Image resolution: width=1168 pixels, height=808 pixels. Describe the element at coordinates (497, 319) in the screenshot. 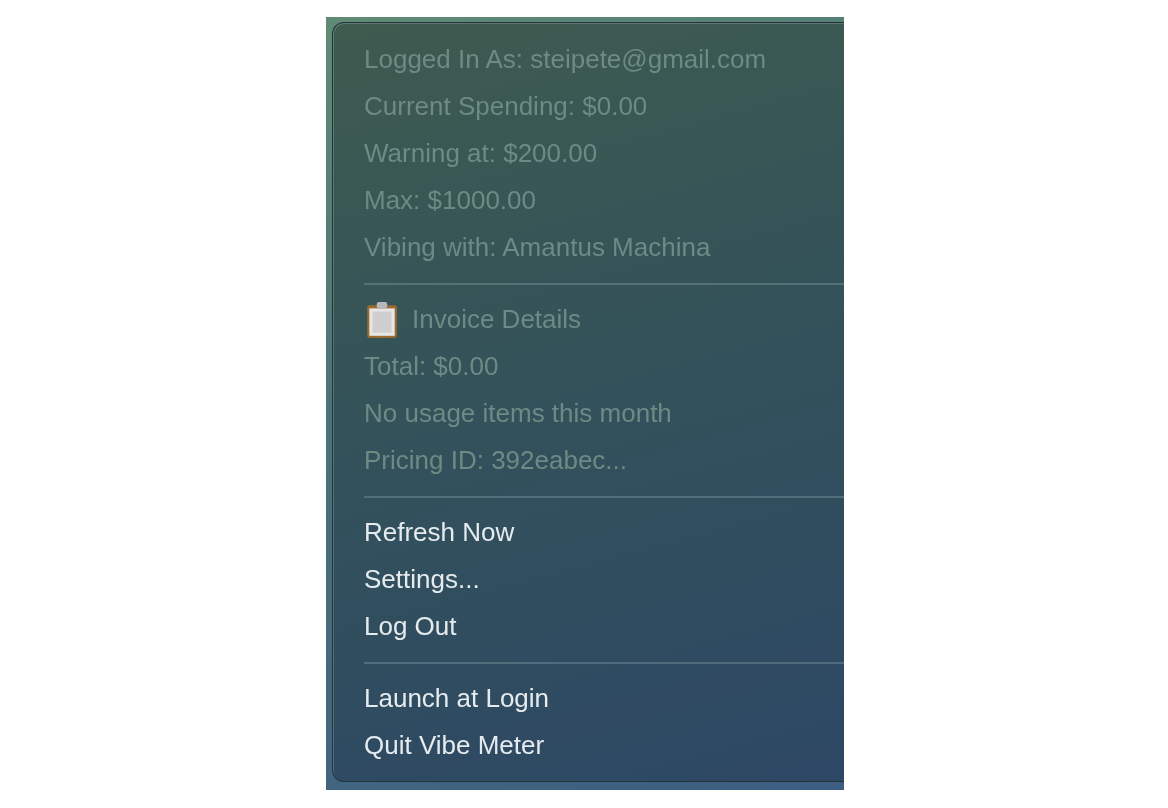

I see `menu-item-label: Invoice Details` at that location.